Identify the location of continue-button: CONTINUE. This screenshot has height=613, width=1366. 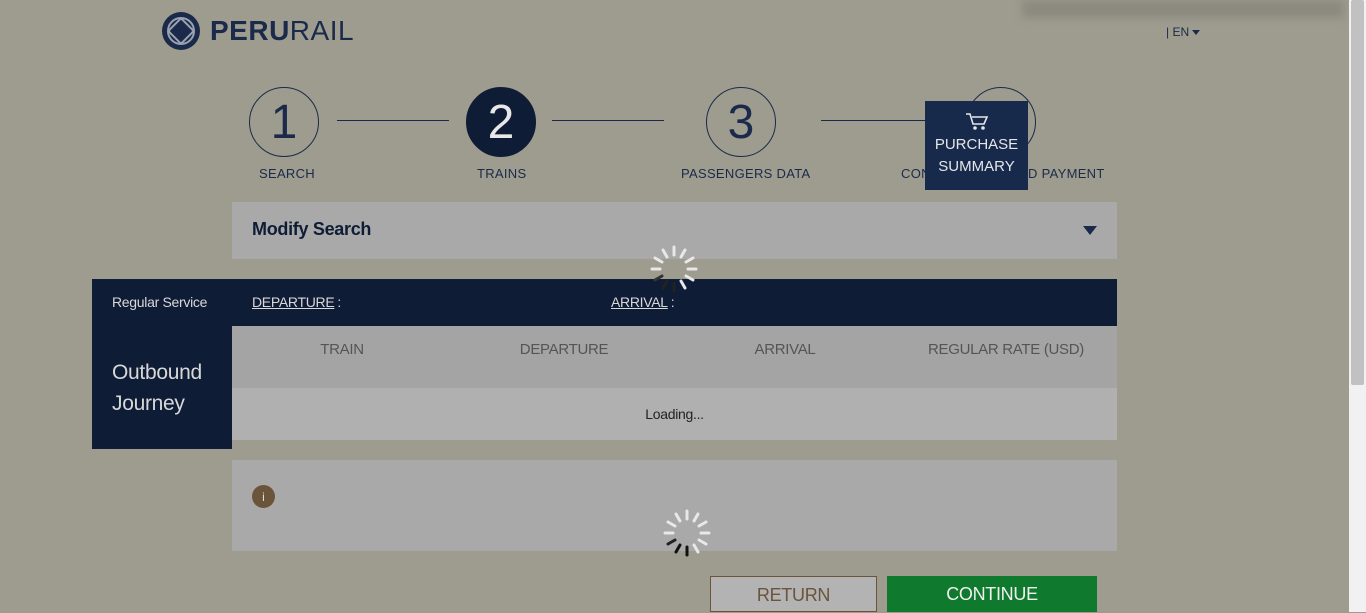
(992, 594).